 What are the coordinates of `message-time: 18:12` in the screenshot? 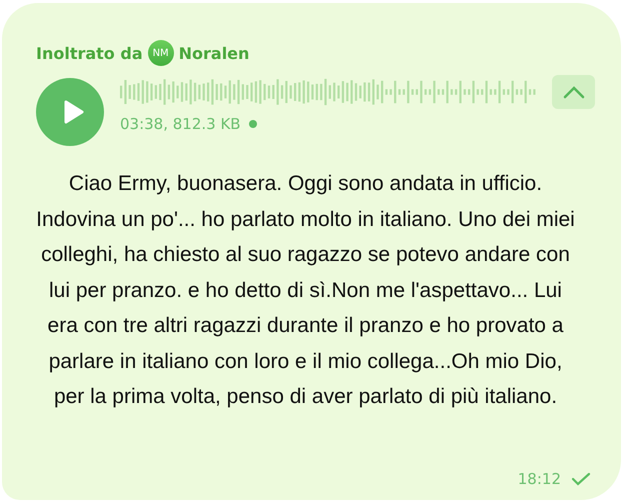 It's located at (539, 479).